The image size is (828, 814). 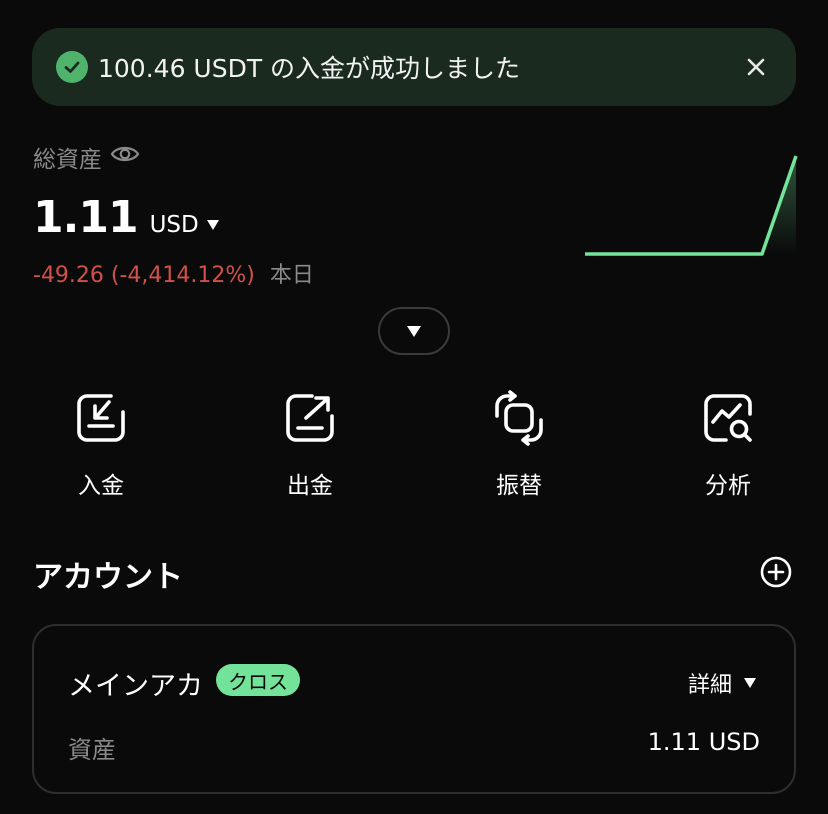 I want to click on analytics-label: 分析, so click(x=728, y=486).